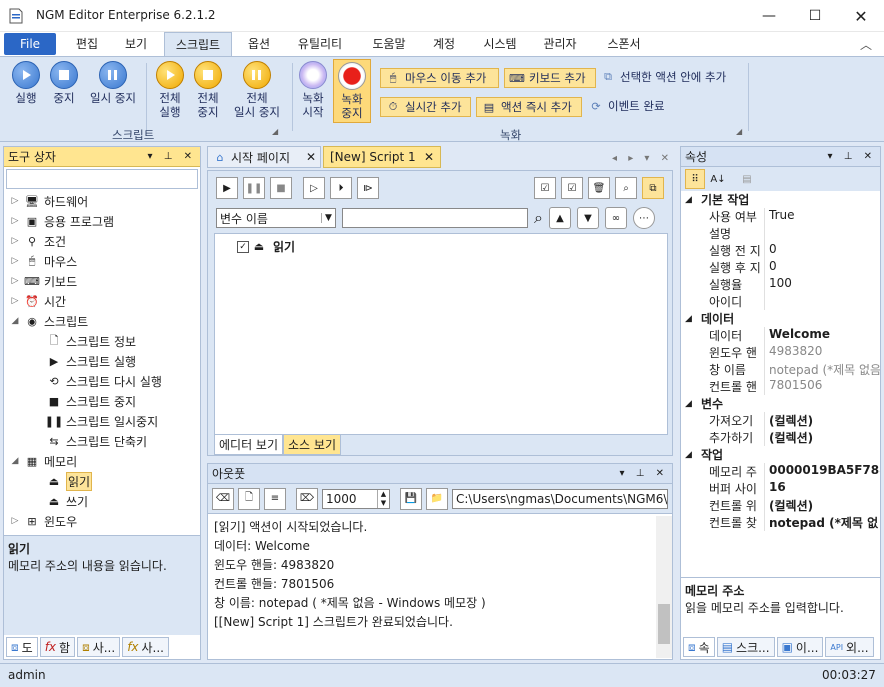  I want to click on prop-row: 컨트롤 찾 notepad (*제목 없, so click(792, 522).